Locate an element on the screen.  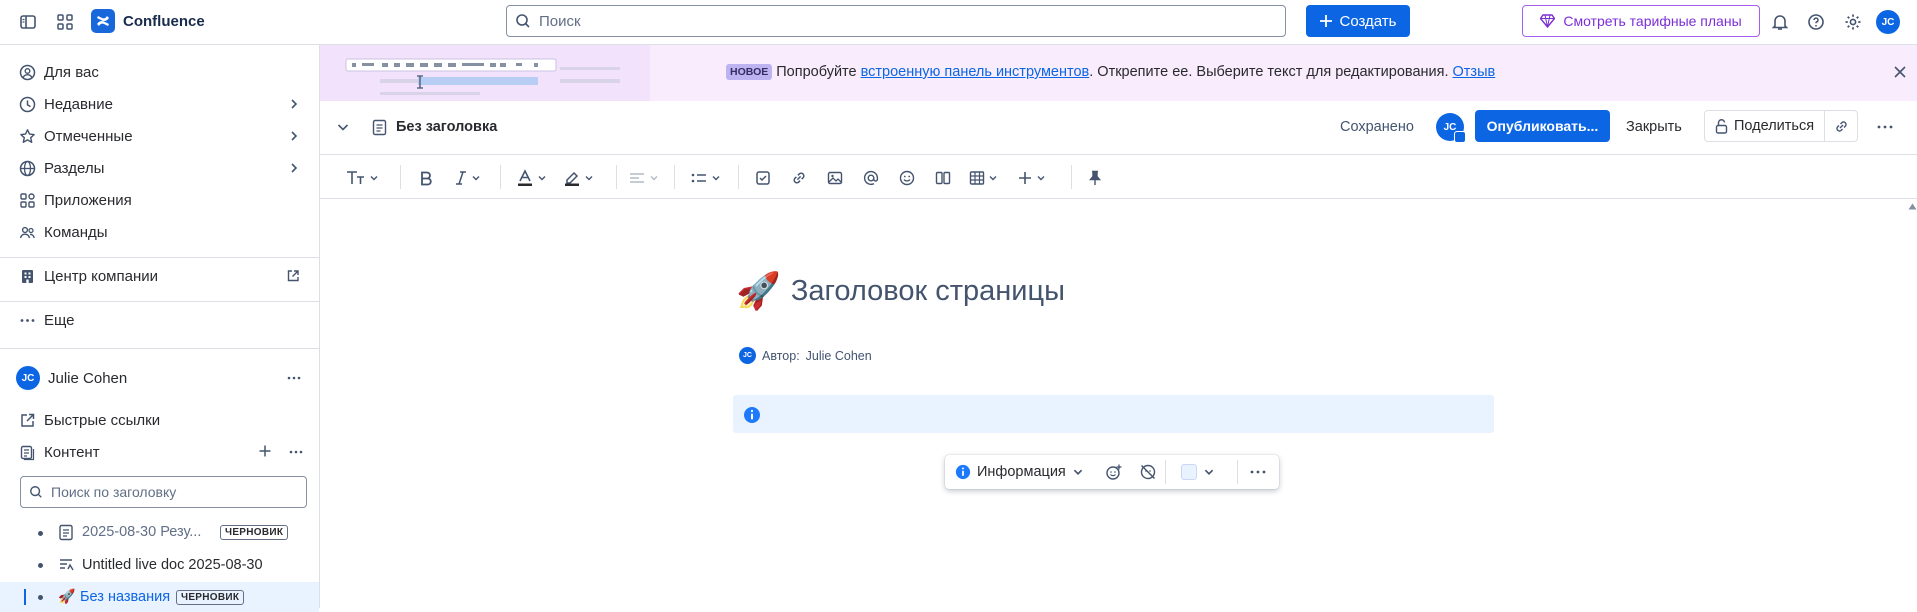
image-button is located at coordinates (835, 178).